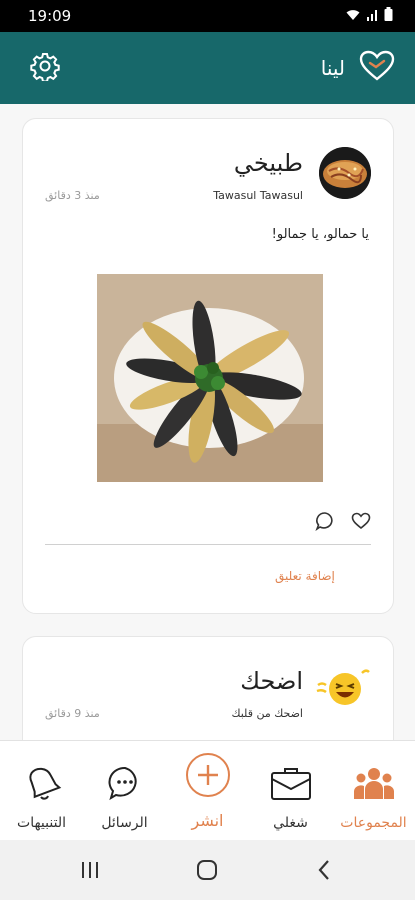 This screenshot has width=415, height=900. What do you see at coordinates (124, 823) in the screenshot?
I see `nav-messages-label: الرسائل` at bounding box center [124, 823].